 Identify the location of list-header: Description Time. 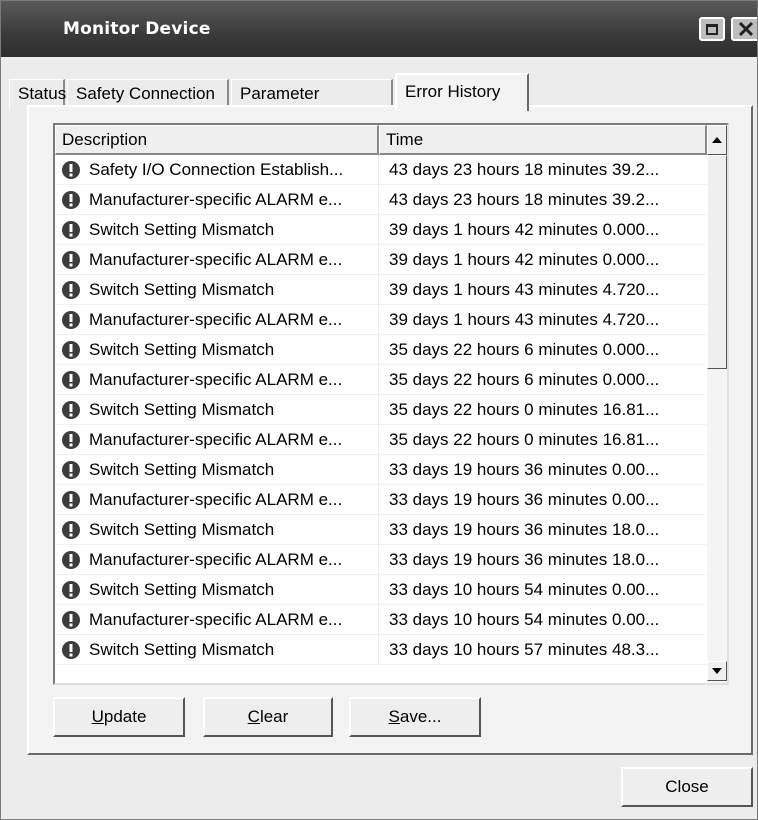
(381, 140).